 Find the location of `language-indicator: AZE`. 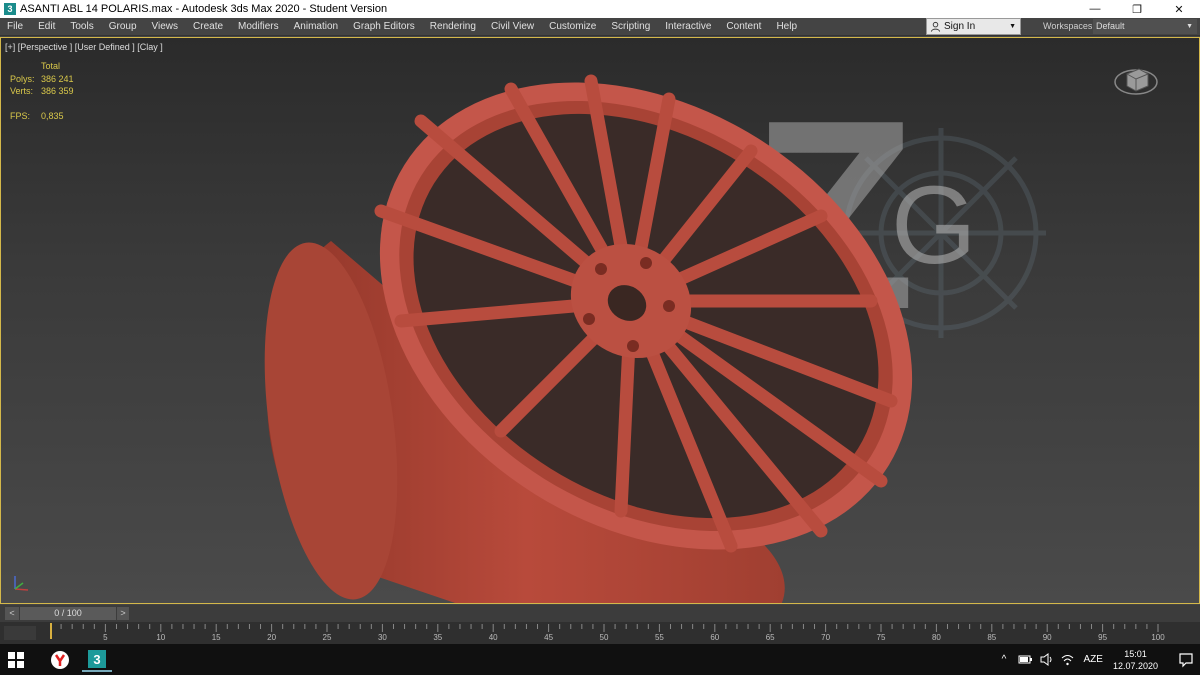

language-indicator: AZE is located at coordinates (1093, 659).